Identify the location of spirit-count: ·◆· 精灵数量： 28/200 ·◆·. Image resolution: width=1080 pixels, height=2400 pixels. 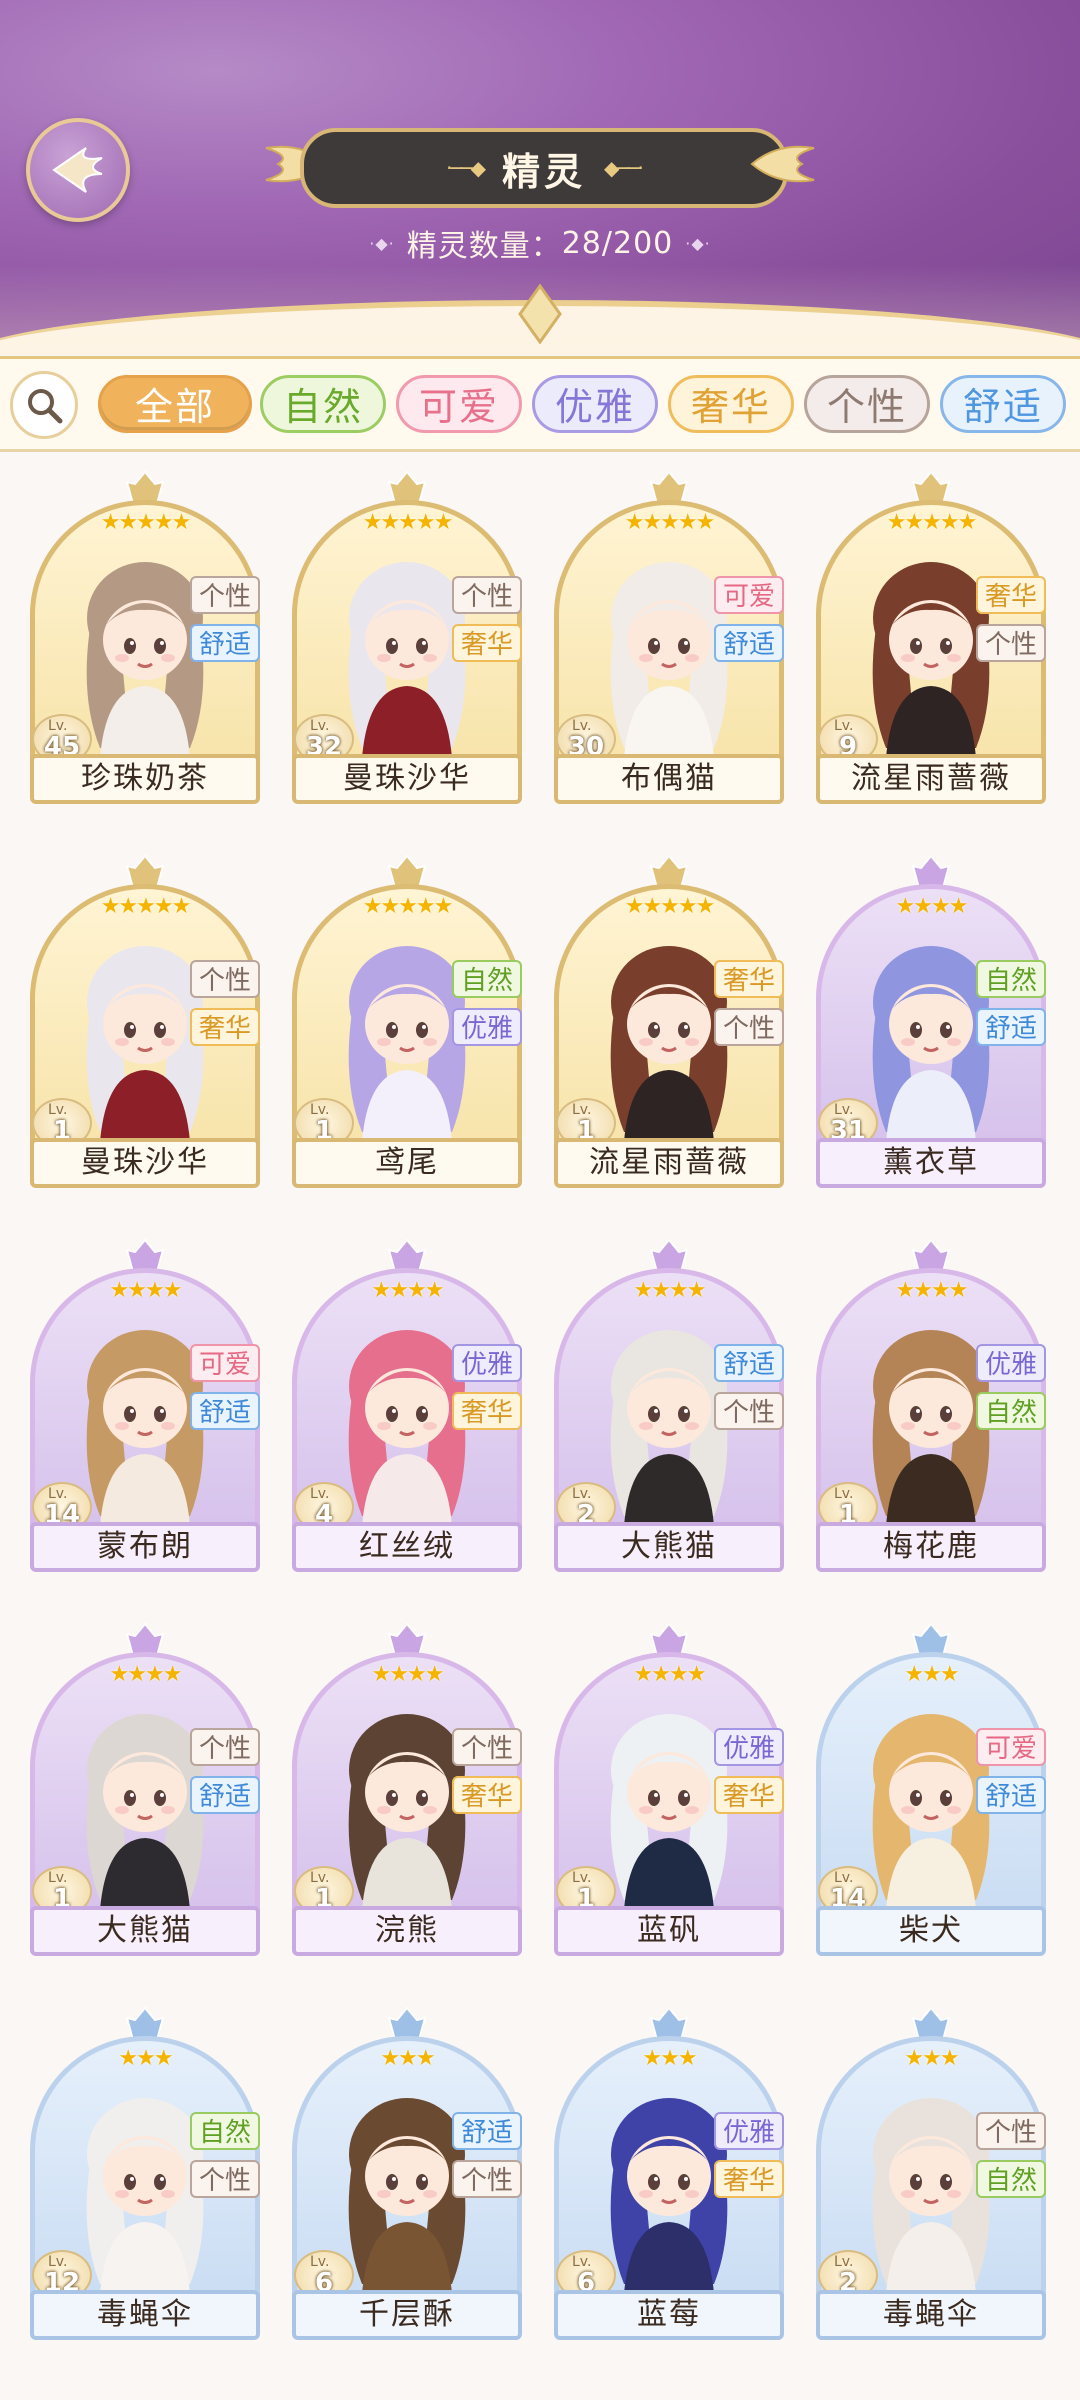
(540, 243).